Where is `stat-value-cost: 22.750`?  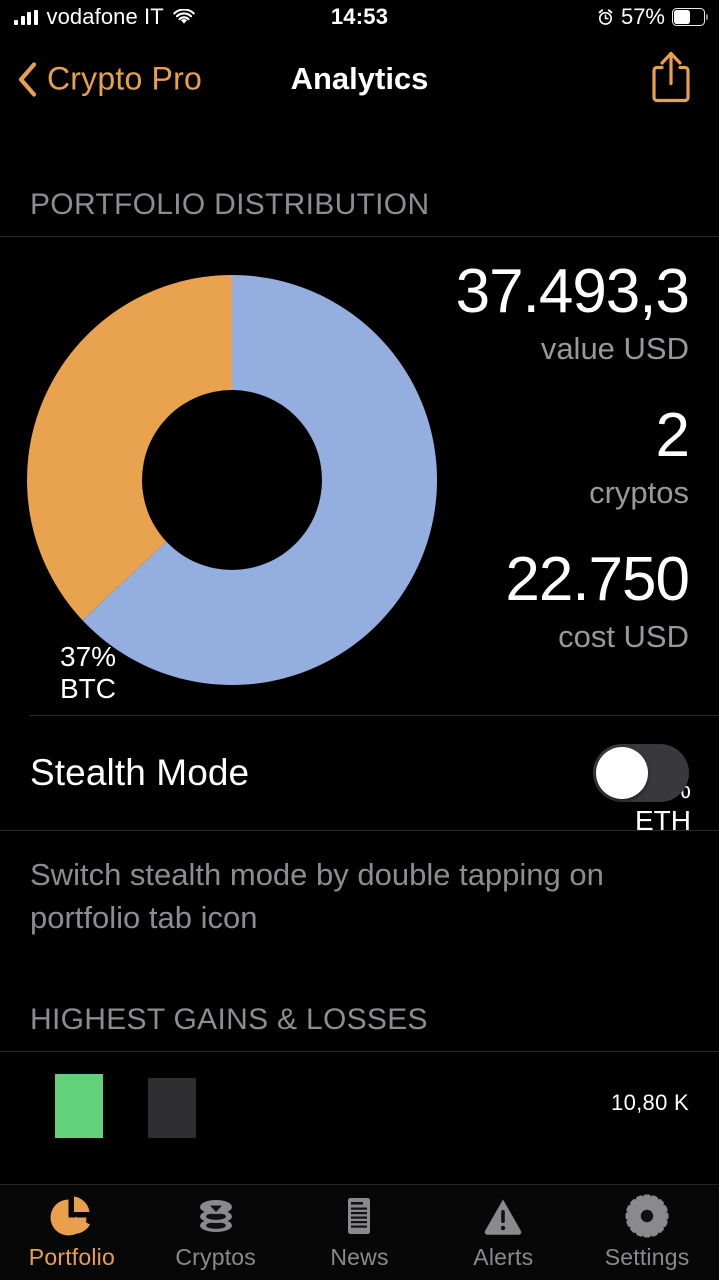
stat-value-cost: 22.750 is located at coordinates (597, 579).